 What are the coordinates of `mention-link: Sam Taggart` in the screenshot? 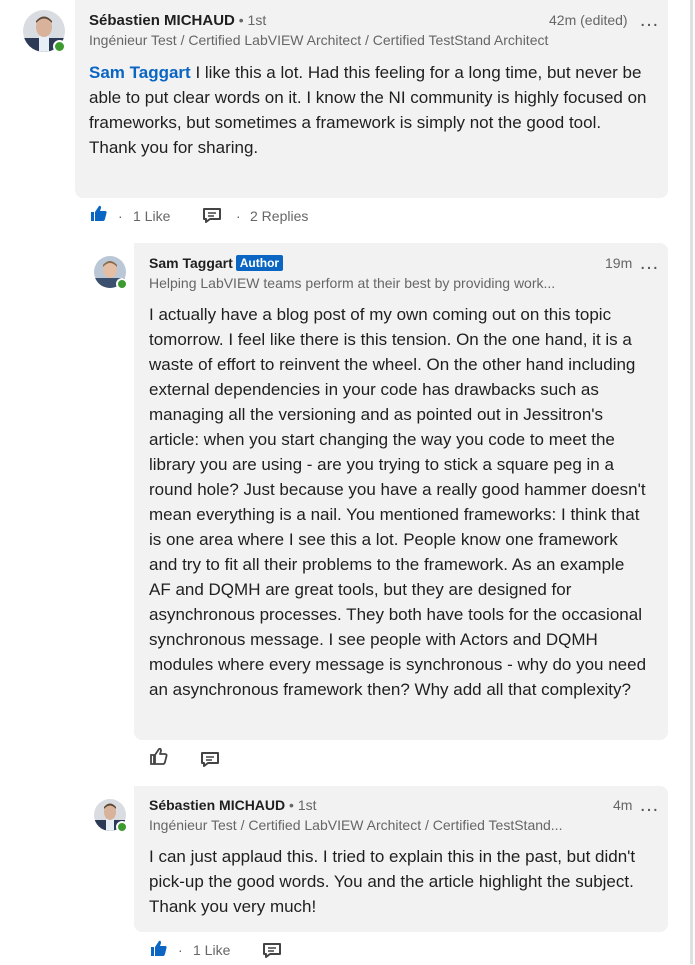 It's located at (140, 72).